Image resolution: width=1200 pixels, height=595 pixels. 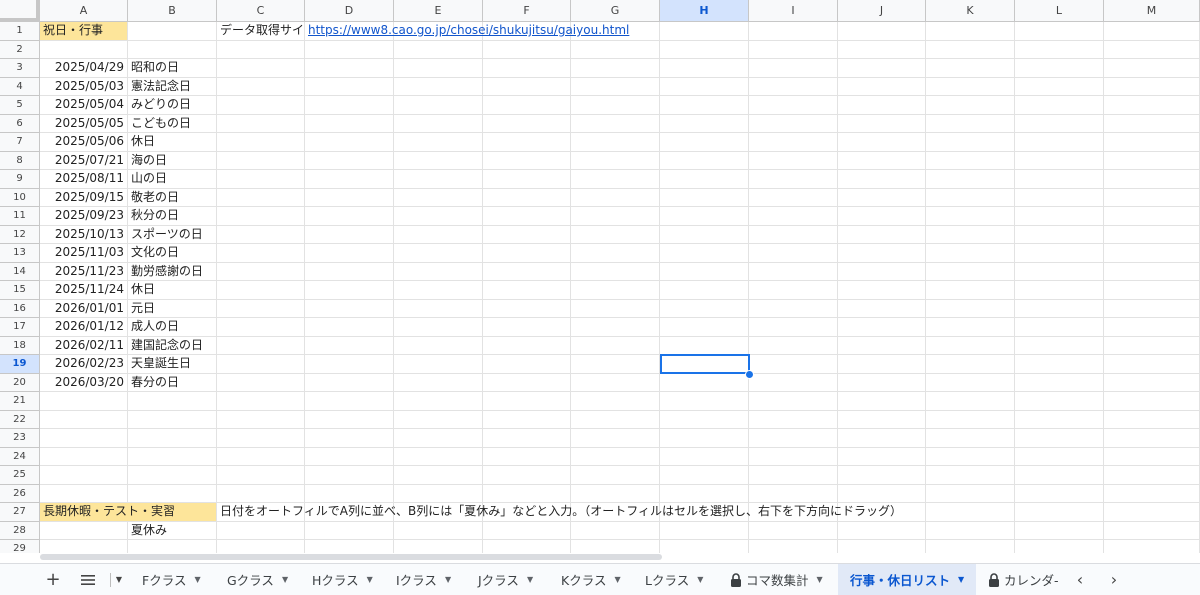 What do you see at coordinates (119, 579) in the screenshot?
I see `tab-scroll-menu-icon: ▼` at bounding box center [119, 579].